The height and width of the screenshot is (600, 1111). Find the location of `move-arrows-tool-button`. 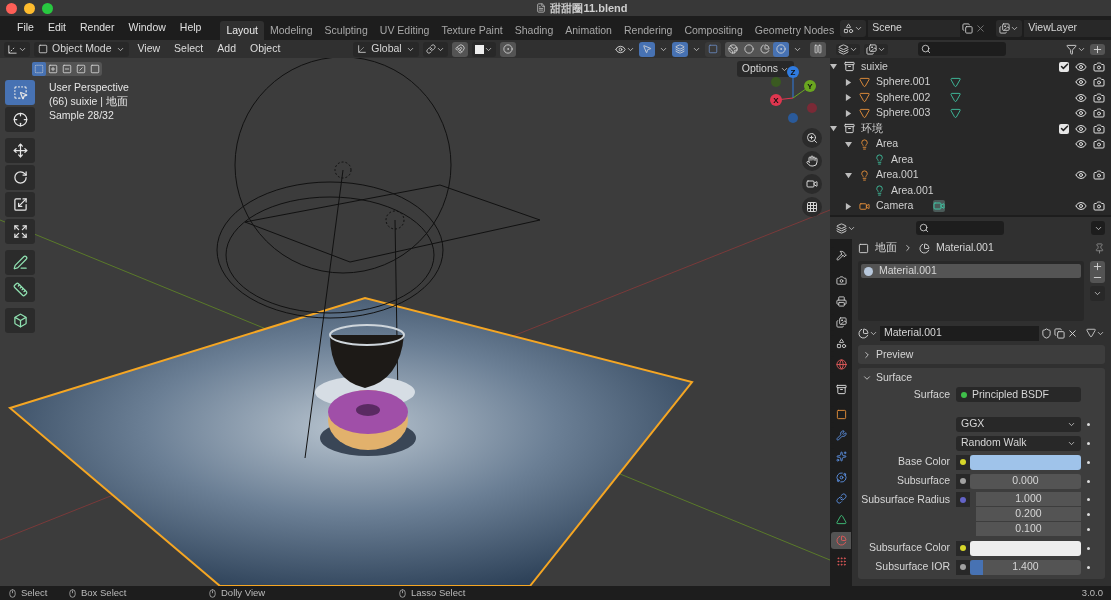

move-arrows-tool-button is located at coordinates (20, 150).